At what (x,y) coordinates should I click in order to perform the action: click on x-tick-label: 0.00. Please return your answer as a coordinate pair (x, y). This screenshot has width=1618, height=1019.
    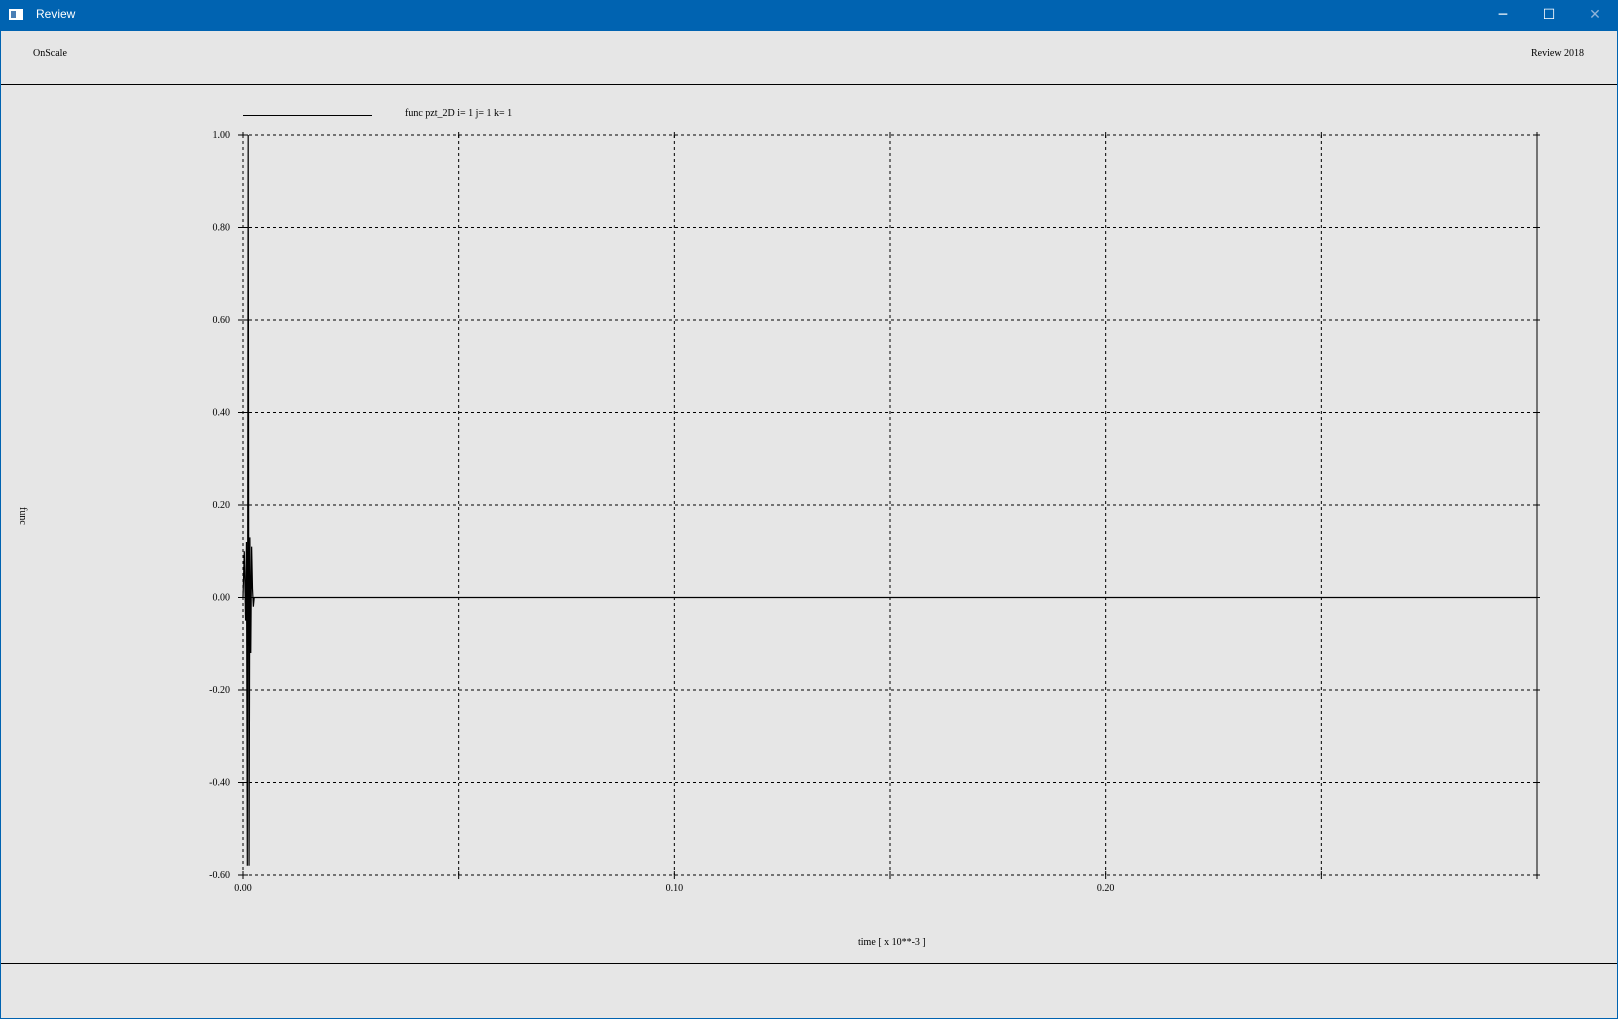
    Looking at the image, I should click on (243, 888).